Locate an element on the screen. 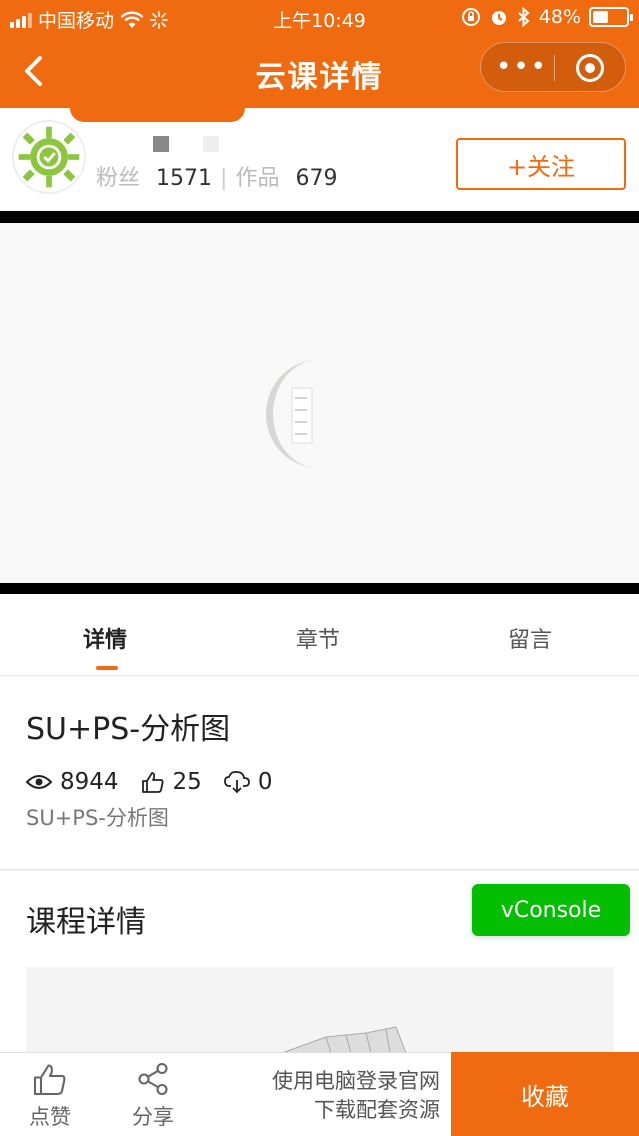 The image size is (639, 1136). download-resource-note: 使用电脑登录官网 下载配套资源 is located at coordinates (340, 1096).